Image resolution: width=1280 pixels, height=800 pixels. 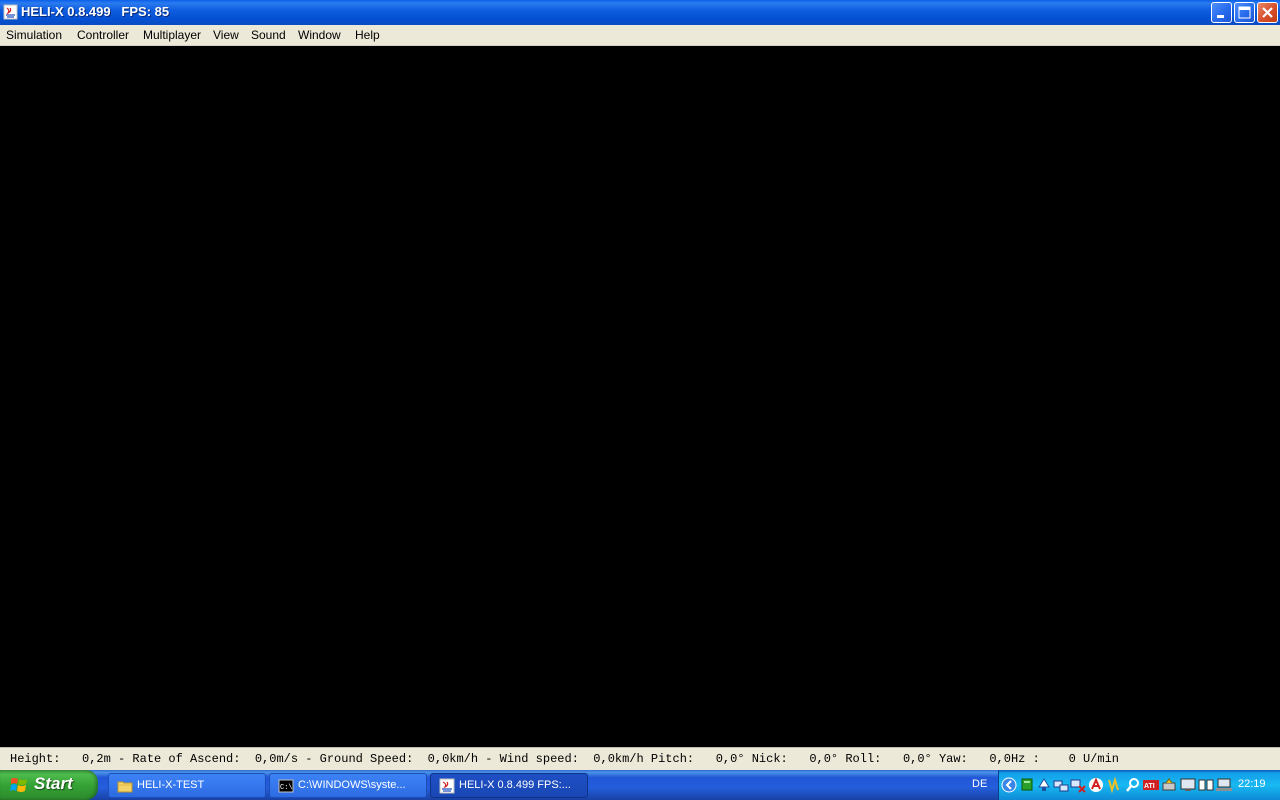 What do you see at coordinates (640, 12) in the screenshot?
I see `title-bar: HELI-X 0.8.499 FPS: 85` at bounding box center [640, 12].